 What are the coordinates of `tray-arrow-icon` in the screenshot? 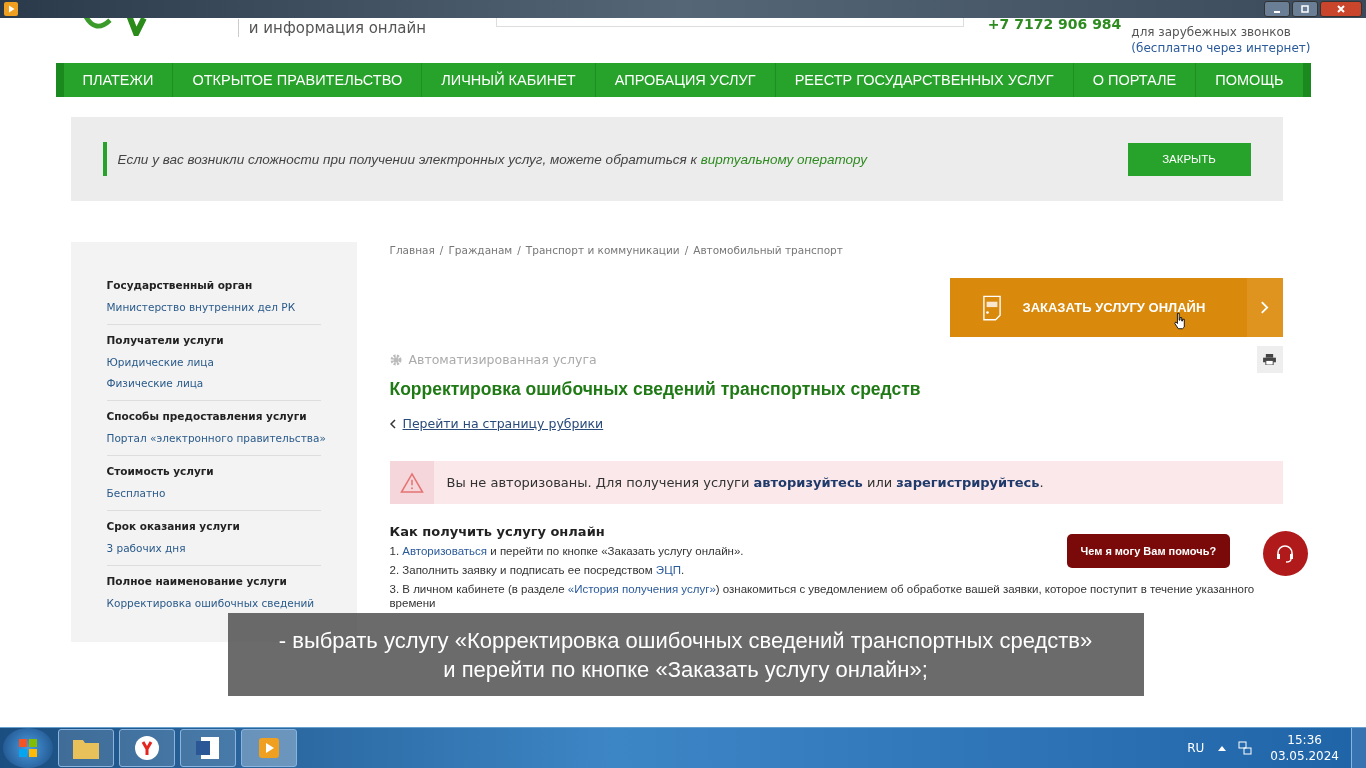 It's located at (1222, 748).